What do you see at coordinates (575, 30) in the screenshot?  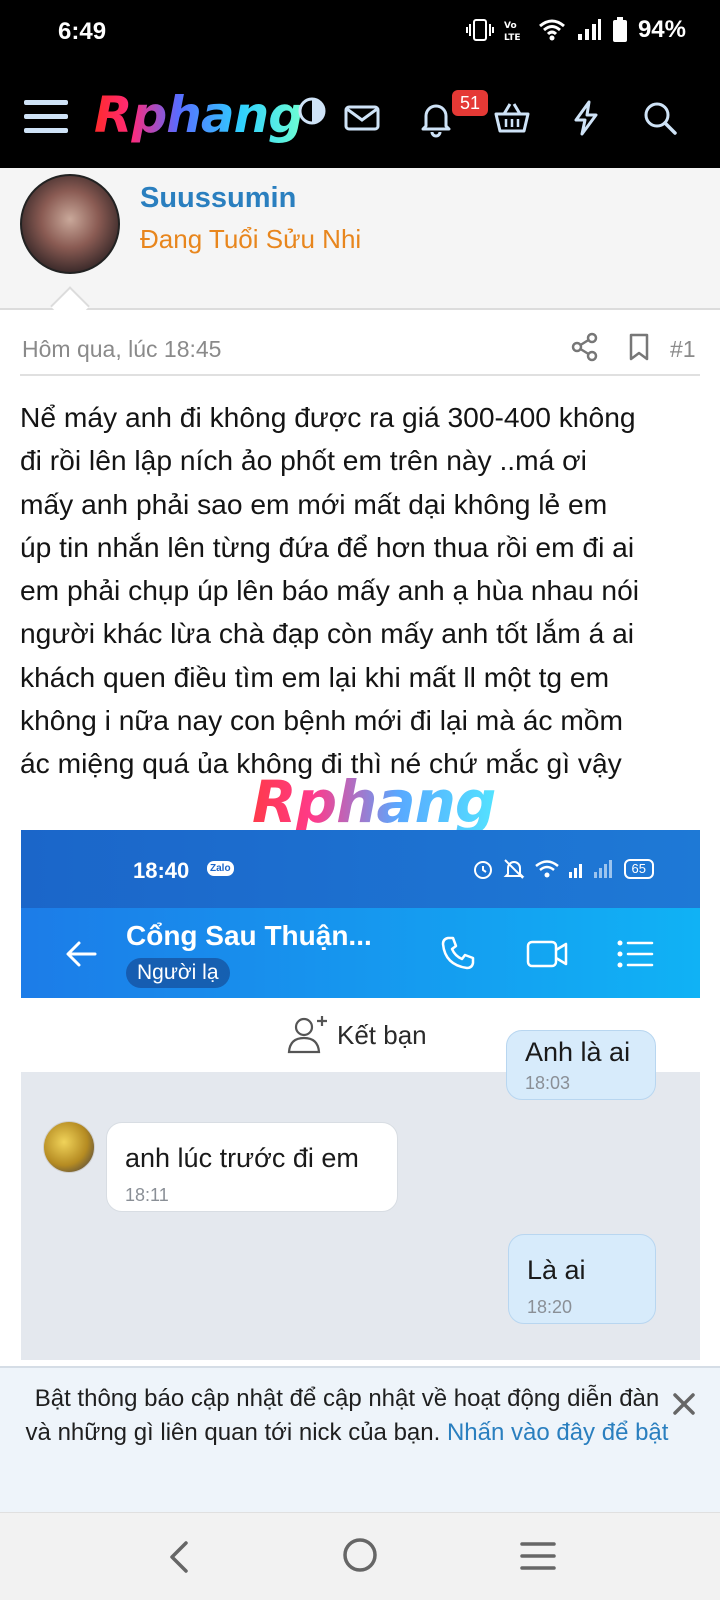 I see `status-icons: Vo LTE 94%` at bounding box center [575, 30].